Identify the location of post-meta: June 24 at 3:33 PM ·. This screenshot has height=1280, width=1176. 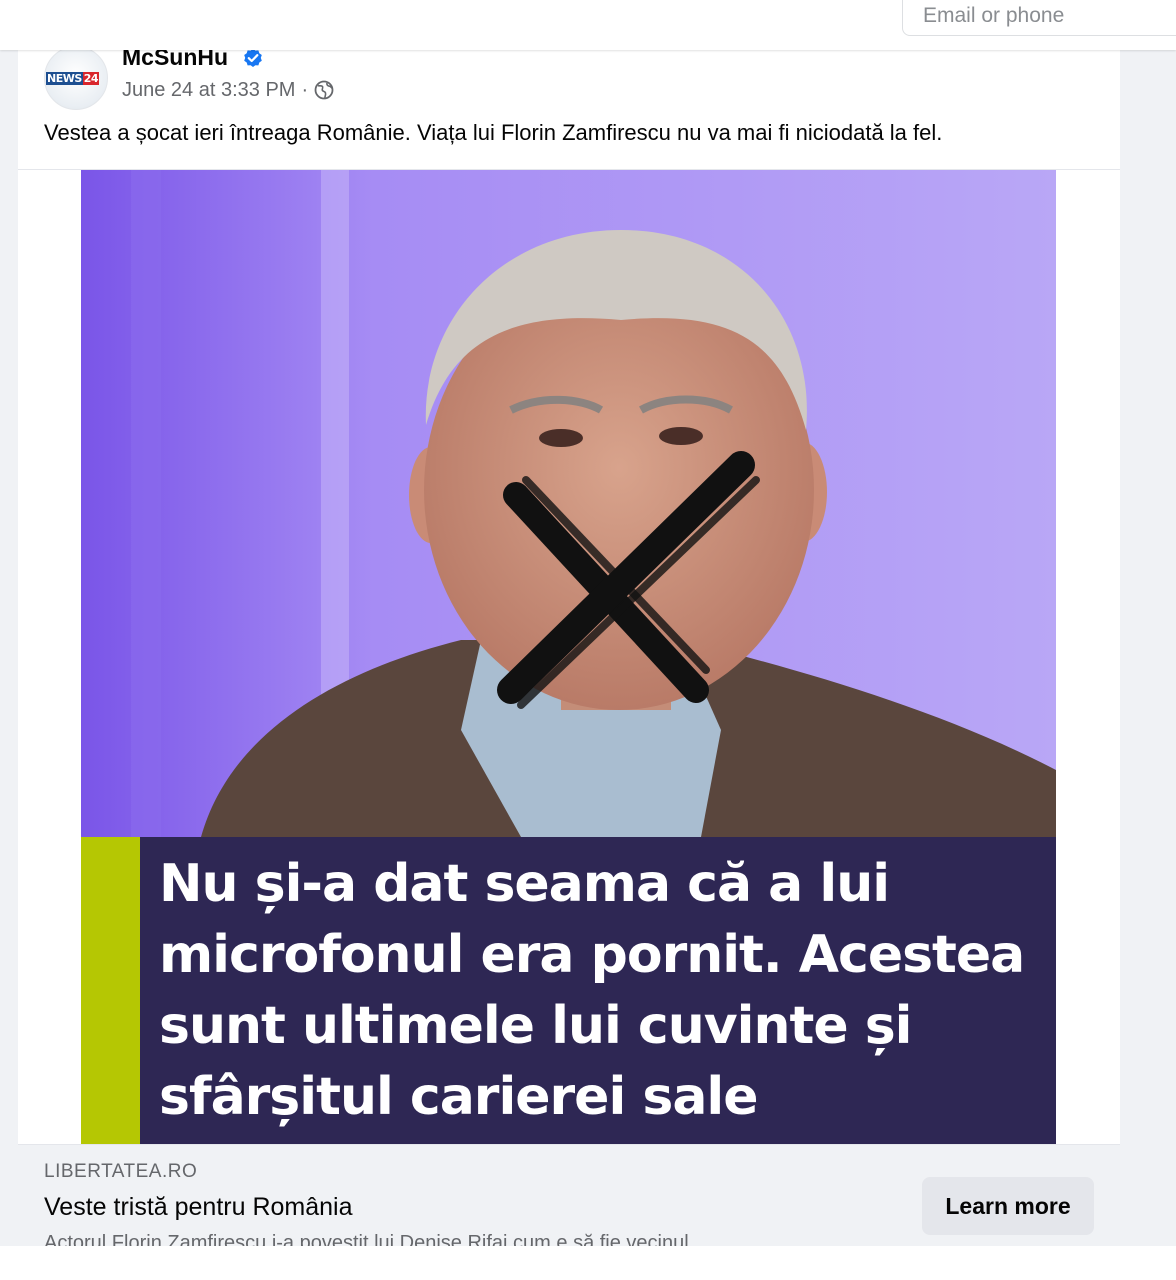
(228, 90).